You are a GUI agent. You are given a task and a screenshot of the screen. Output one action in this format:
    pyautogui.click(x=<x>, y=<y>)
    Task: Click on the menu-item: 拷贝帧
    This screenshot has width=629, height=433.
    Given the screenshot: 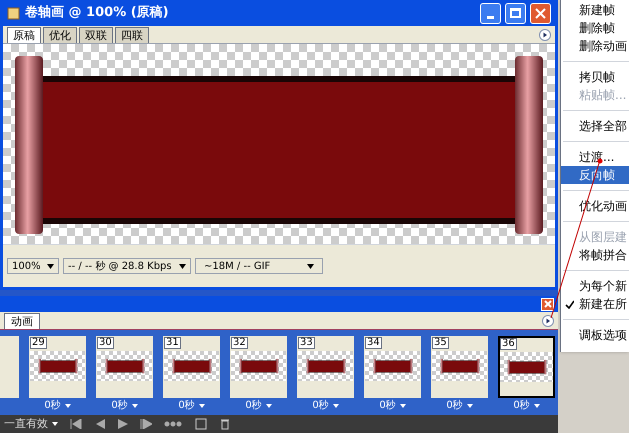 What is the action you would take?
    pyautogui.click(x=595, y=77)
    